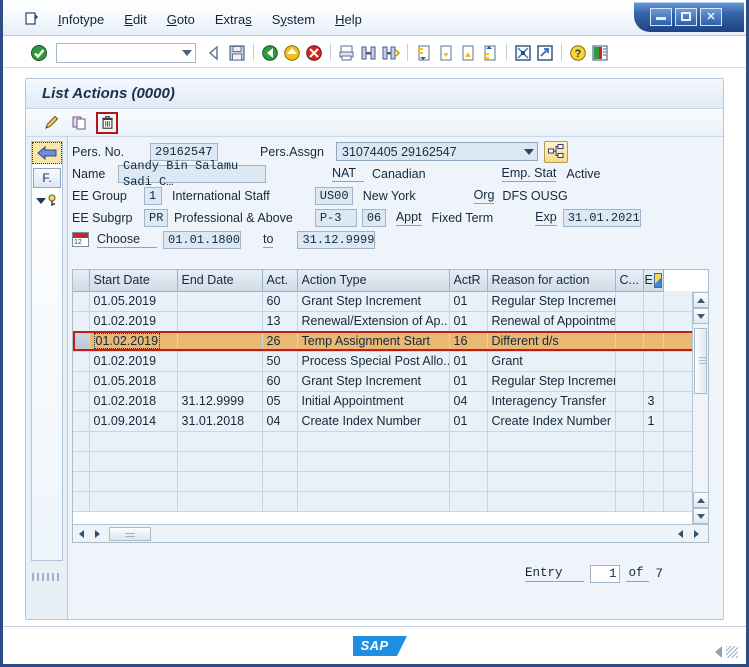  Describe the element at coordinates (133, 281) in the screenshot. I see `column-header-start-date: Start Date` at that location.